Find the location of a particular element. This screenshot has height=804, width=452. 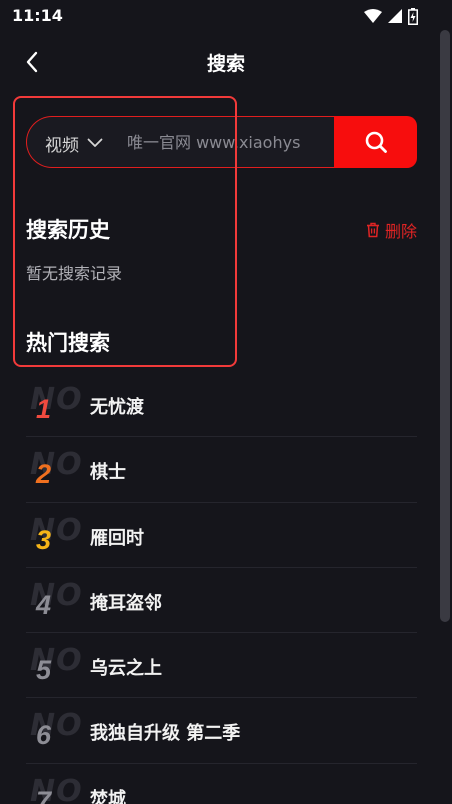

rank-number: 2 is located at coordinates (44, 474).